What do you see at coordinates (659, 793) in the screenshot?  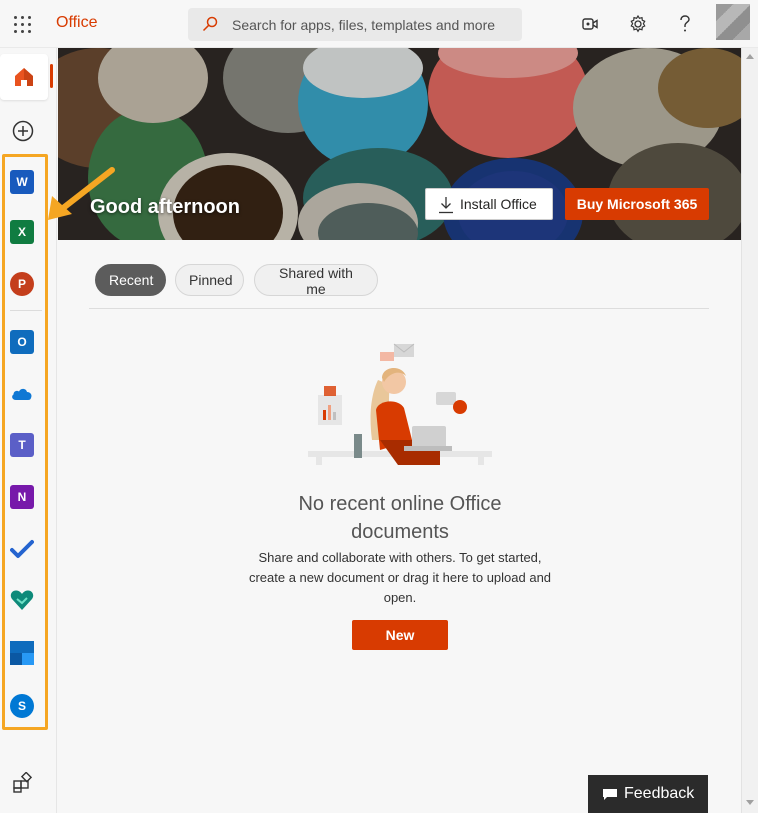 I see `feedback-label: Feedback` at bounding box center [659, 793].